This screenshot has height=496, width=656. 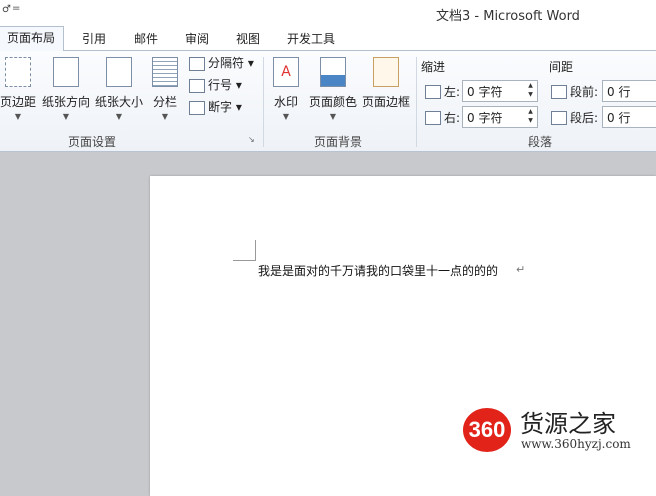 I want to click on breaks-icon, so click(x=197, y=63).